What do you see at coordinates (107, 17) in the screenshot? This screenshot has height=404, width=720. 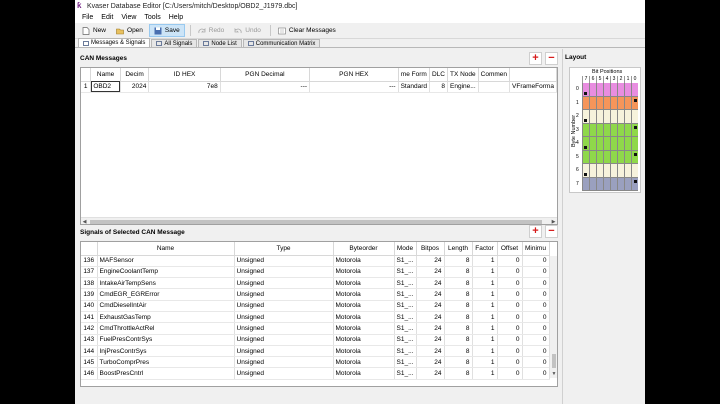 I see `menu-edit: Edit` at bounding box center [107, 17].